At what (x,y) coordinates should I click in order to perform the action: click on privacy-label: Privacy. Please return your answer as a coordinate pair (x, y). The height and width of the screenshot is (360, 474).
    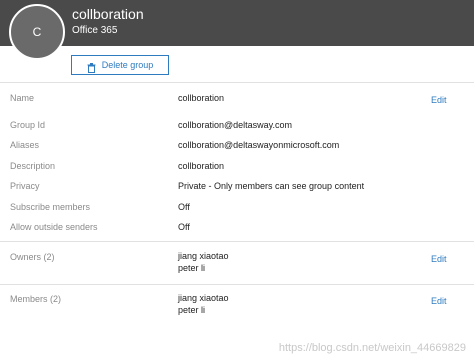
    Looking at the image, I should click on (25, 186).